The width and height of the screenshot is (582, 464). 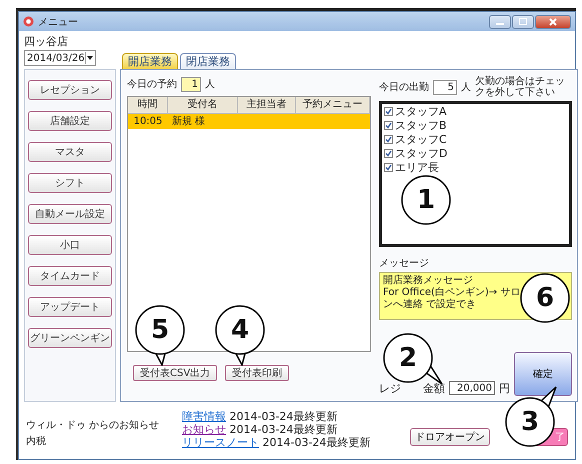 I want to click on notice-source: ウィル・ドゥ からのお知らせ, so click(x=93, y=425).